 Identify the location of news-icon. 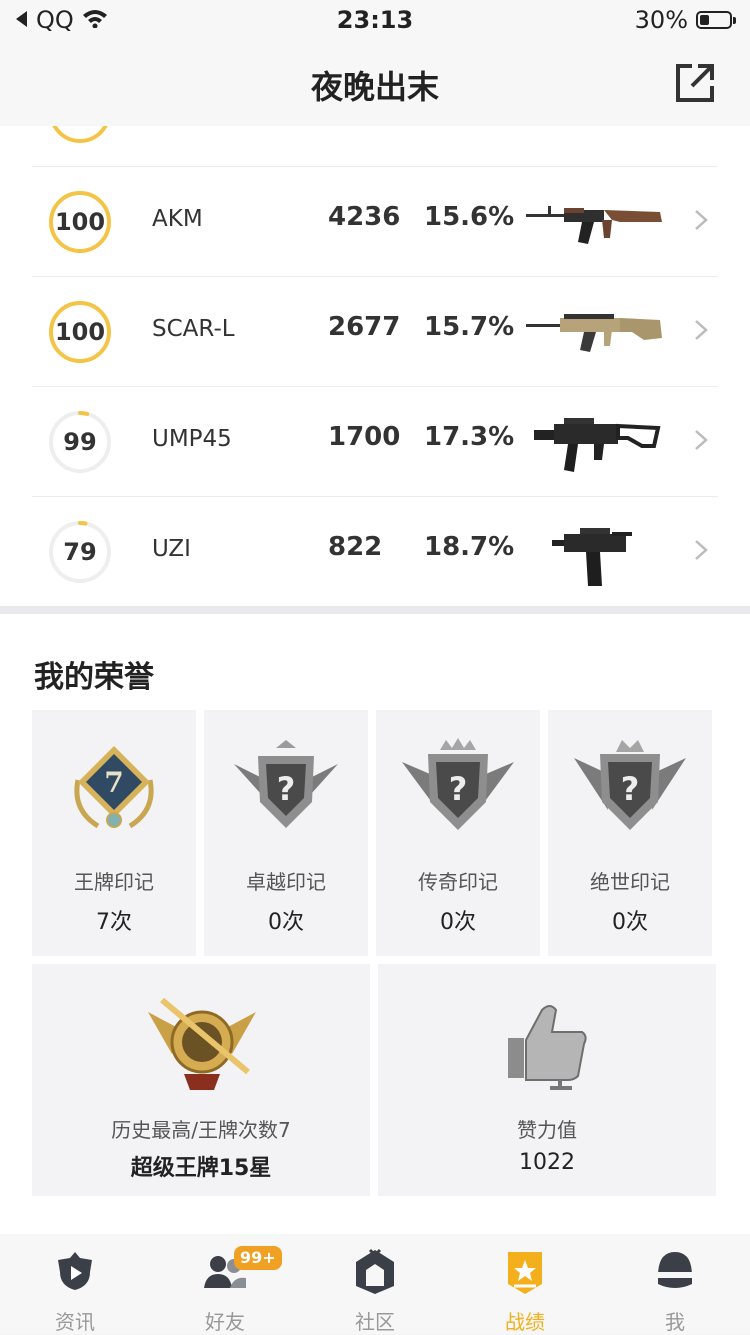
(75, 1271).